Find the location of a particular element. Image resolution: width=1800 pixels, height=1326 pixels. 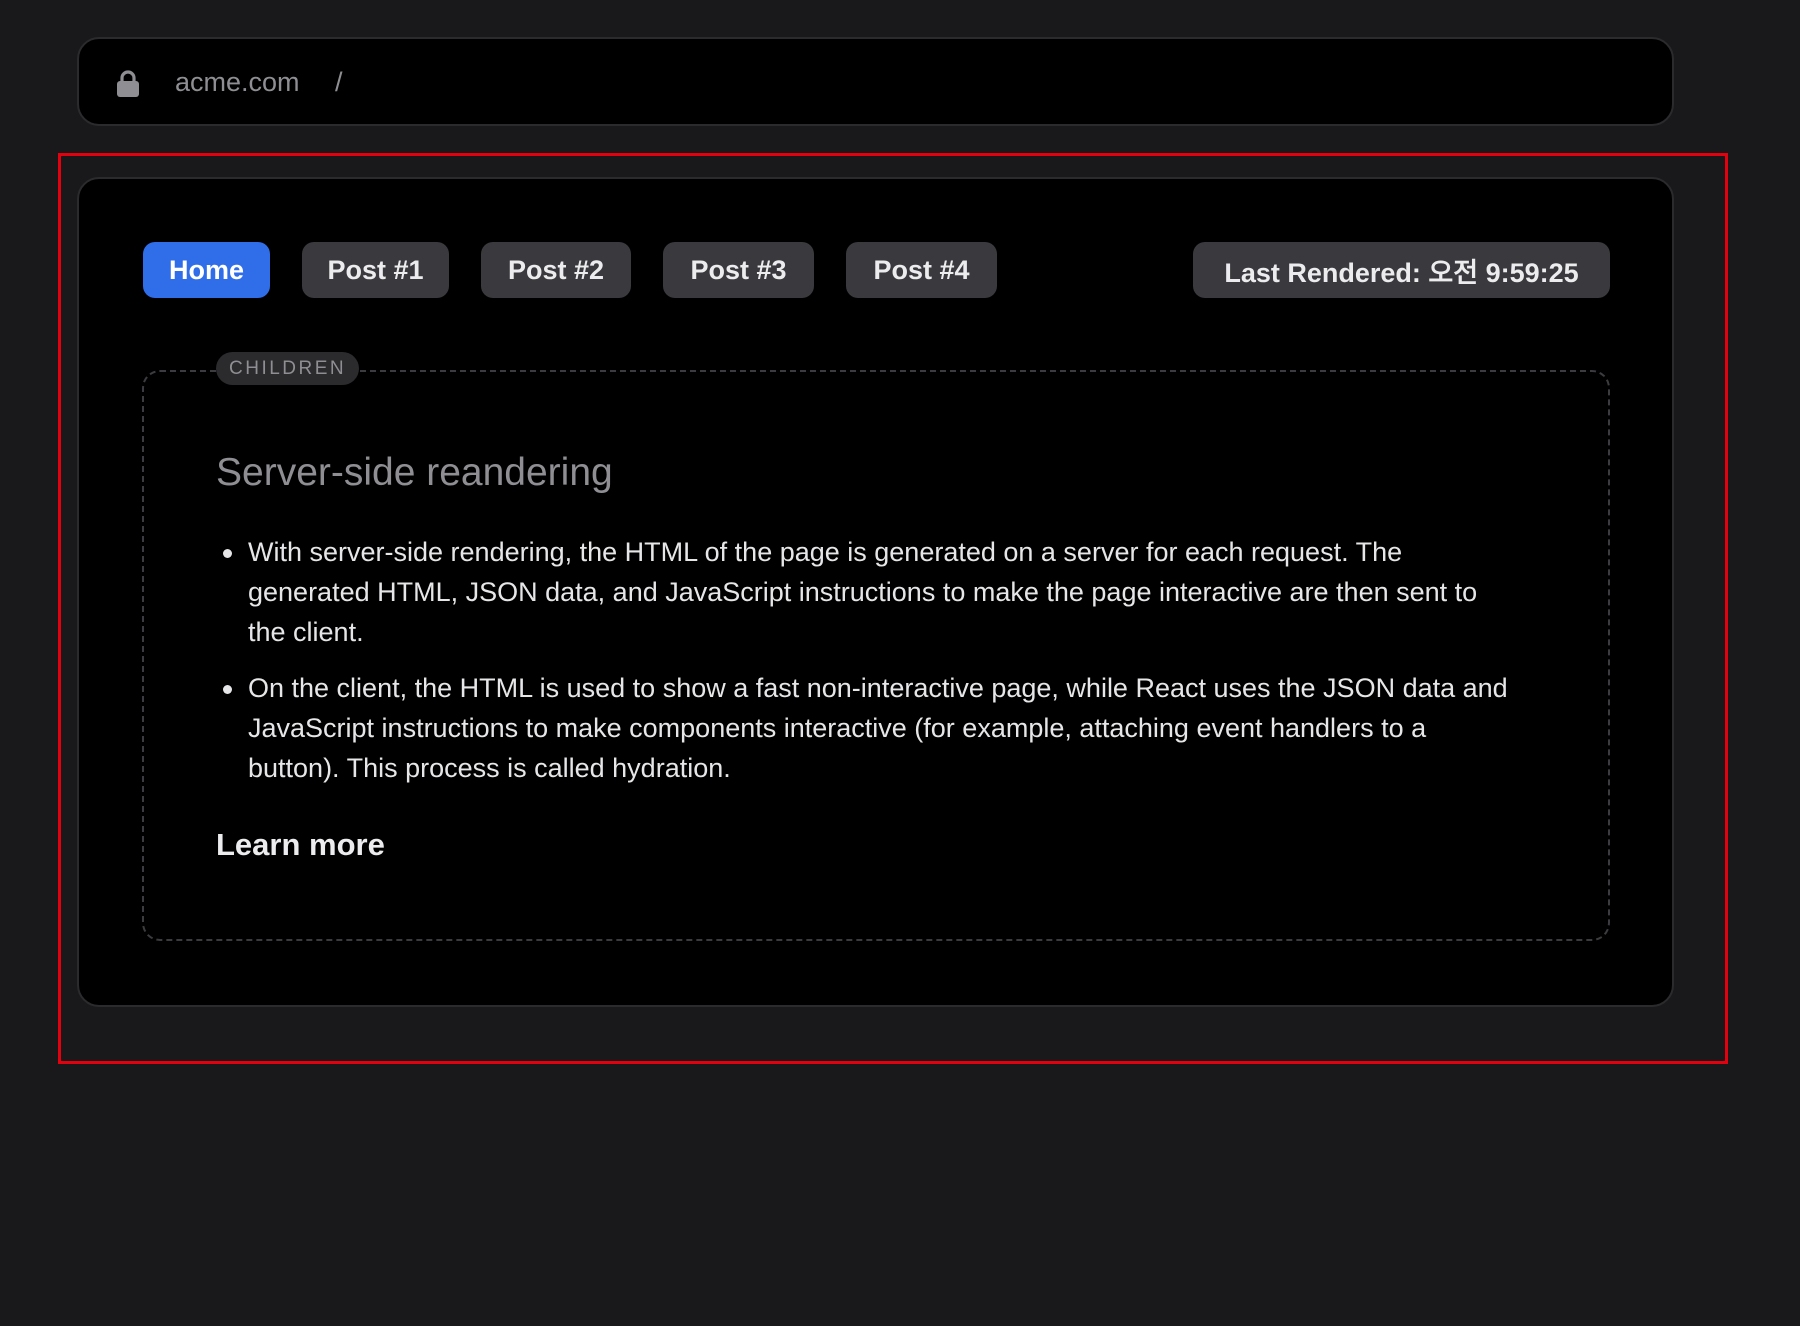

nav-post-3-button: Post #3 is located at coordinates (738, 270).